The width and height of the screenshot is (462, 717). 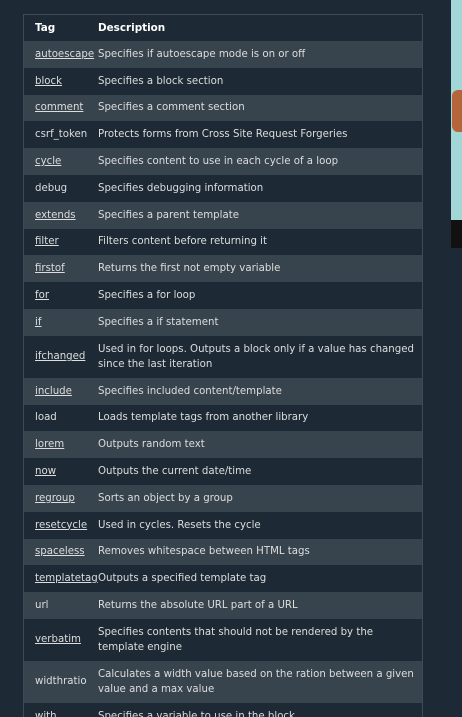 What do you see at coordinates (147, 296) in the screenshot?
I see `tag-description: Specifies a for loop` at bounding box center [147, 296].